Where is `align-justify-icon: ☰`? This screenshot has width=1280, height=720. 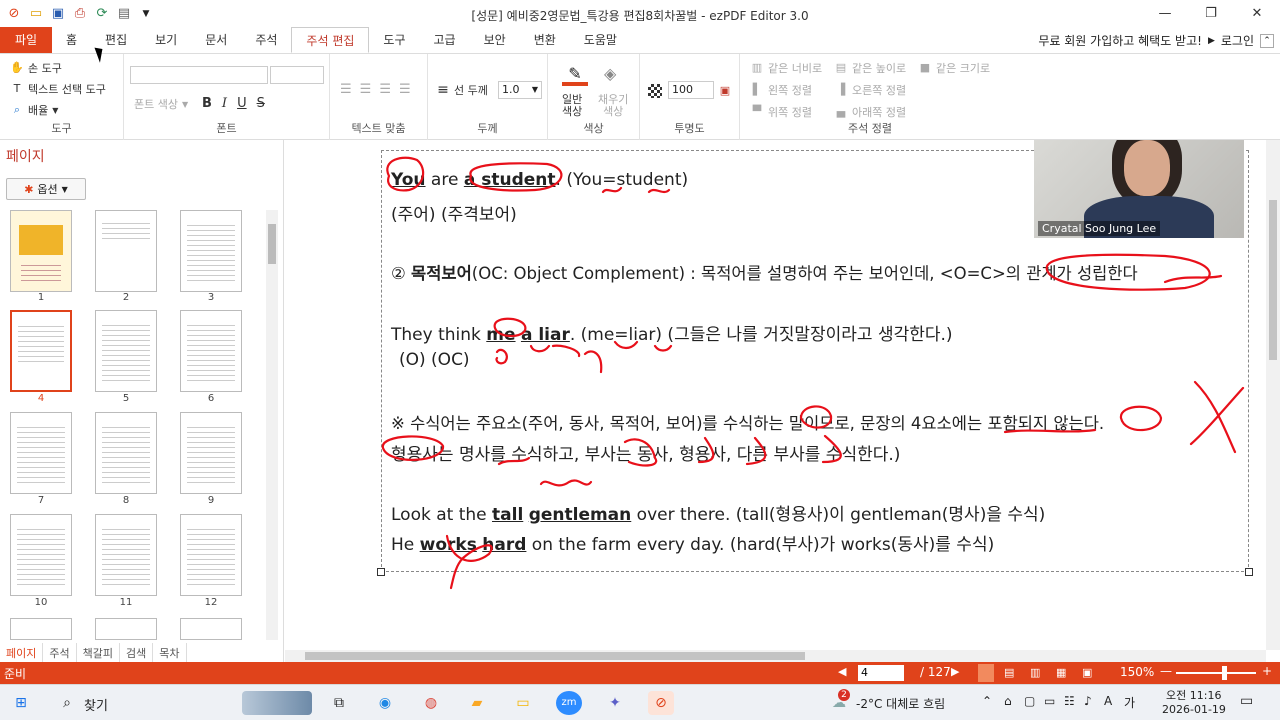
align-justify-icon: ☰ is located at coordinates (405, 89).